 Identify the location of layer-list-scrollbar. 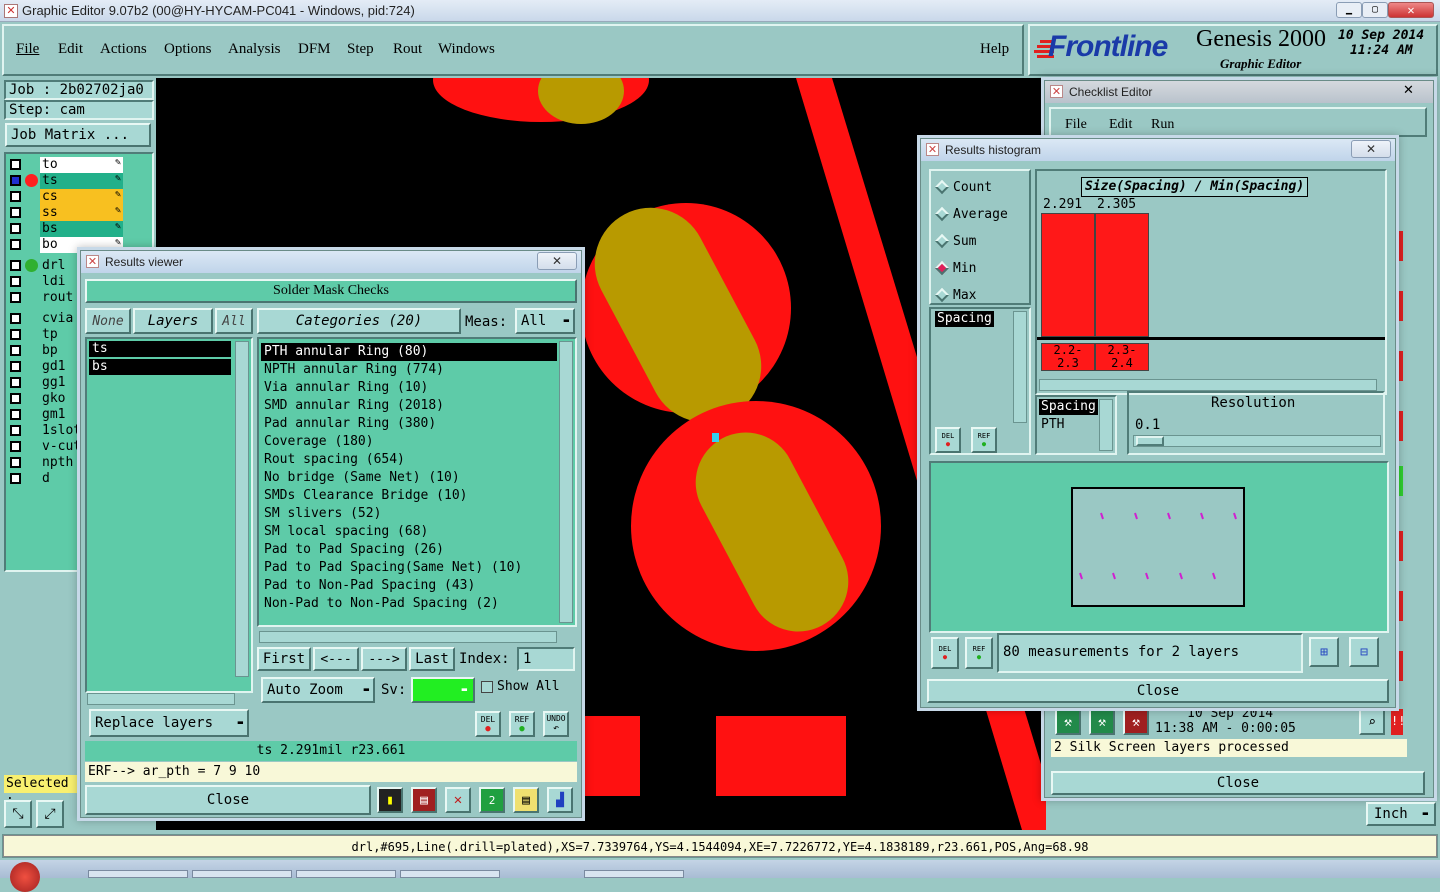
(242, 509).